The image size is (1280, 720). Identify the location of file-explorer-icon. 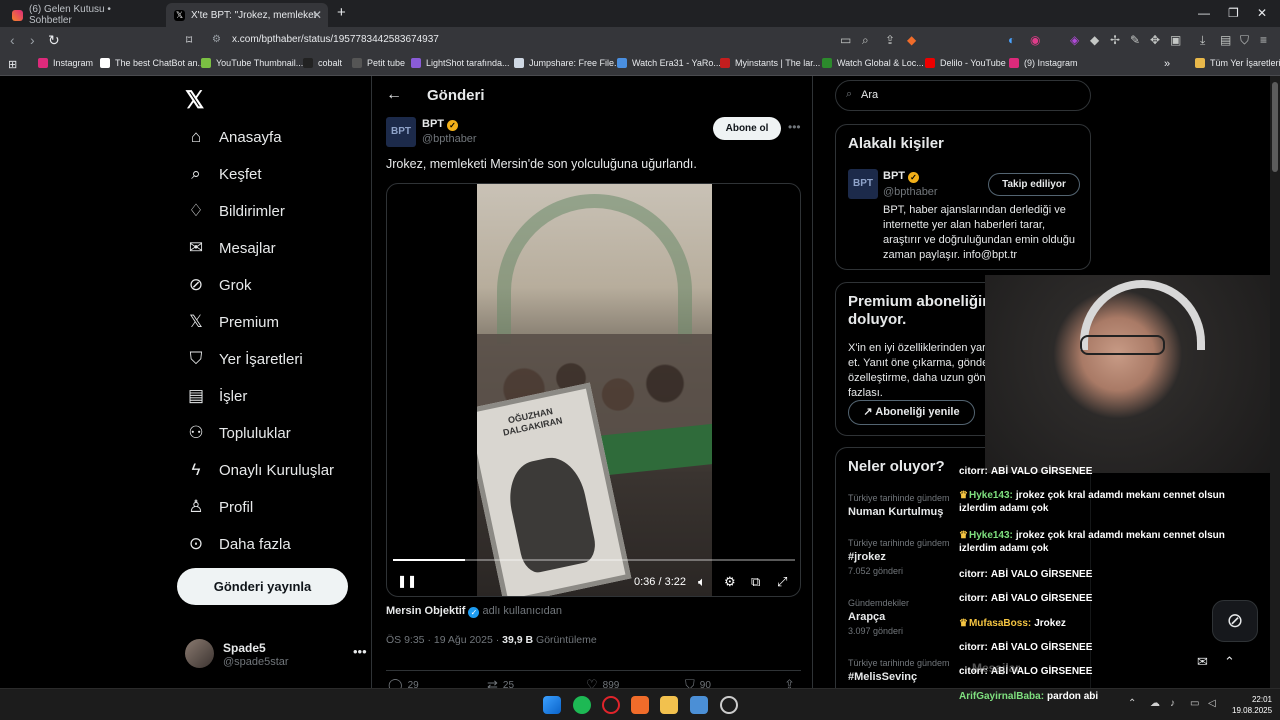
(669, 705).